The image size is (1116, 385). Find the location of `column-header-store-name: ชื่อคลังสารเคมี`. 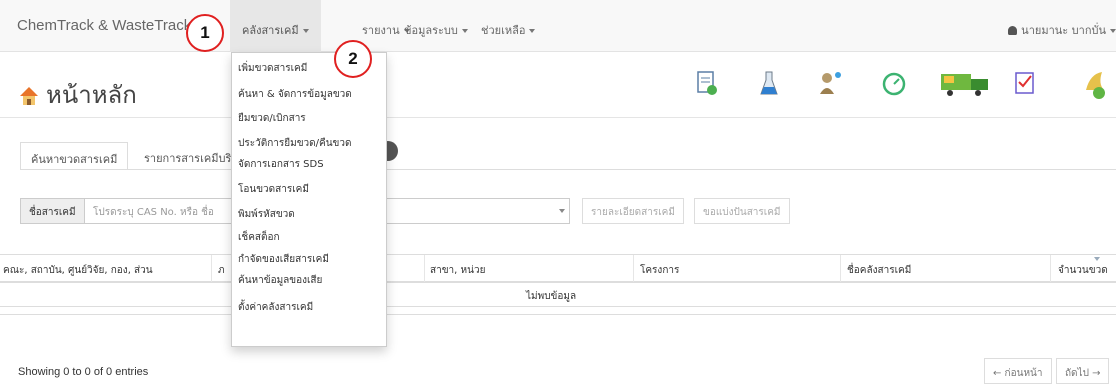

column-header-store-name: ชื่อคลังสารเคมี is located at coordinates (879, 270).